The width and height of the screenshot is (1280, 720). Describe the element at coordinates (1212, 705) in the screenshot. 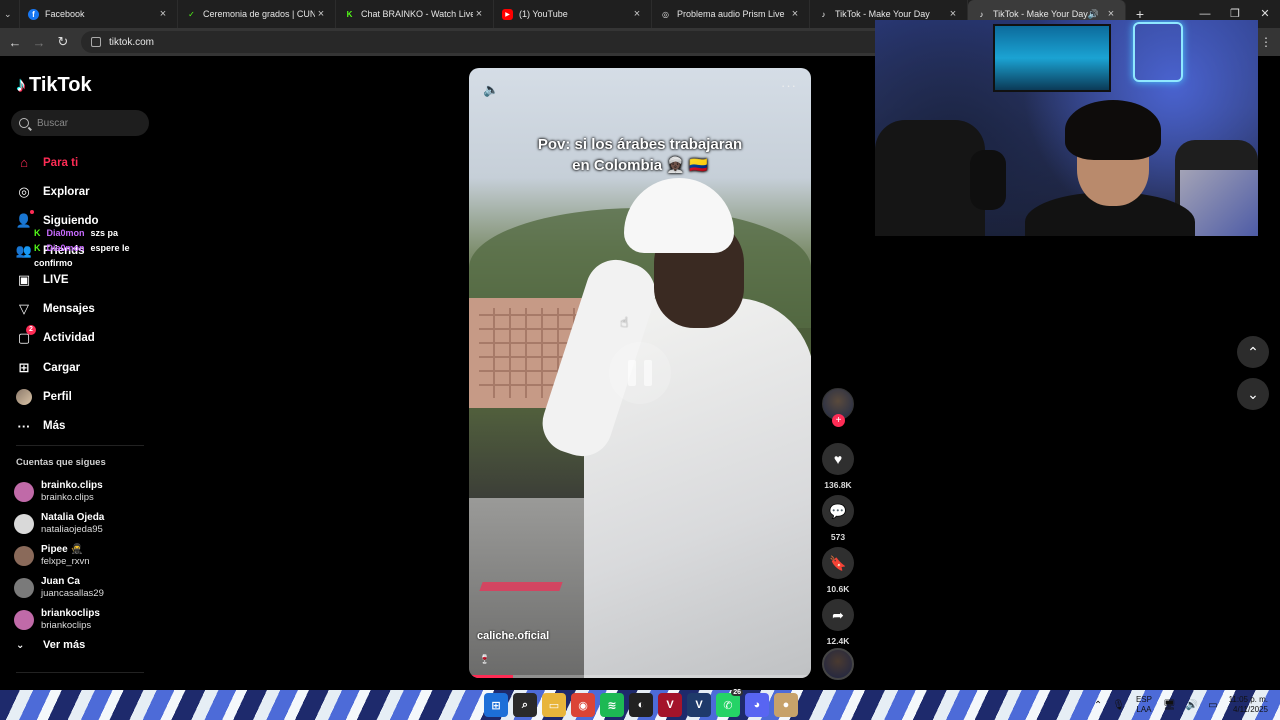

I see `battery-icon: ▭` at that location.